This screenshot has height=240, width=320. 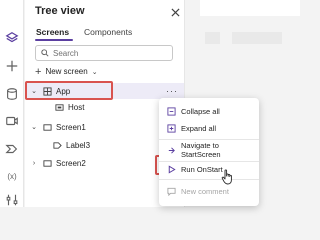 I want to click on collapse-icon, so click(x=171, y=111).